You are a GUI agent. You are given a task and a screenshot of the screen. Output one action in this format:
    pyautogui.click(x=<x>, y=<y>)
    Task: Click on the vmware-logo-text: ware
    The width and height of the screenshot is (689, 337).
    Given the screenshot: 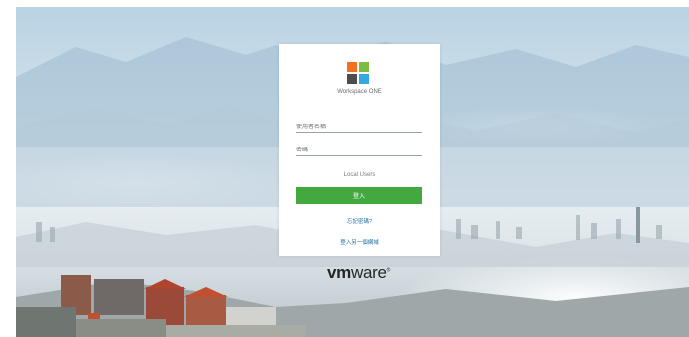 What is the action you would take?
    pyautogui.click(x=368, y=272)
    